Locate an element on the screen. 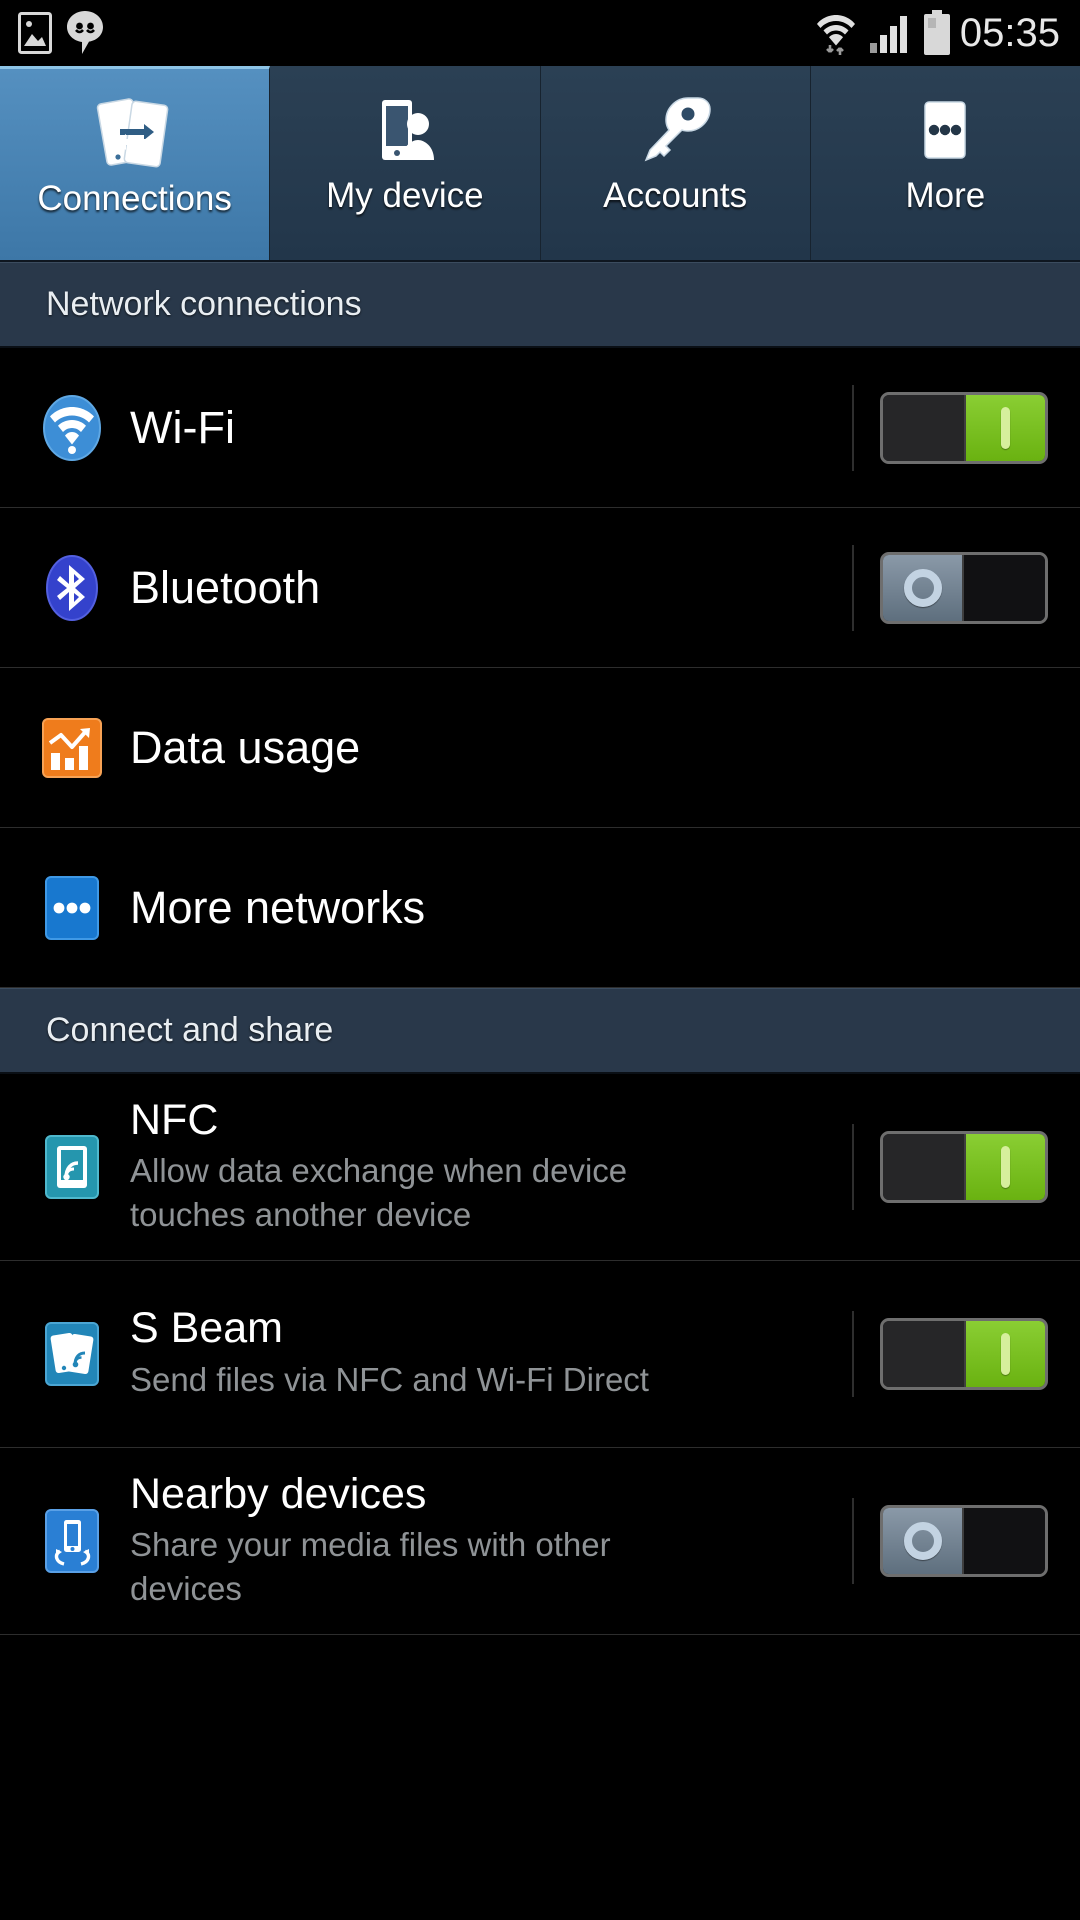  row-wifi: Wi-Fi is located at coordinates (540, 428).